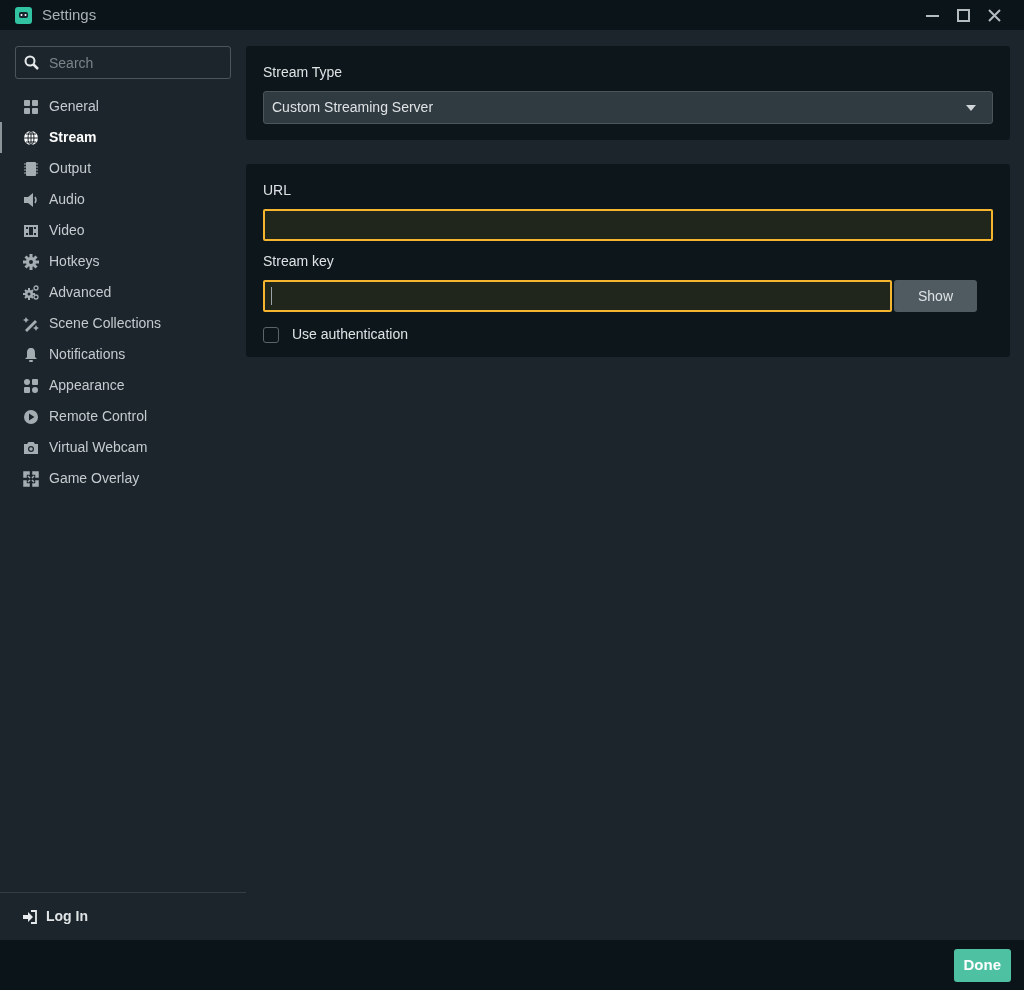  I want to click on maximize-icon, so click(963, 15).